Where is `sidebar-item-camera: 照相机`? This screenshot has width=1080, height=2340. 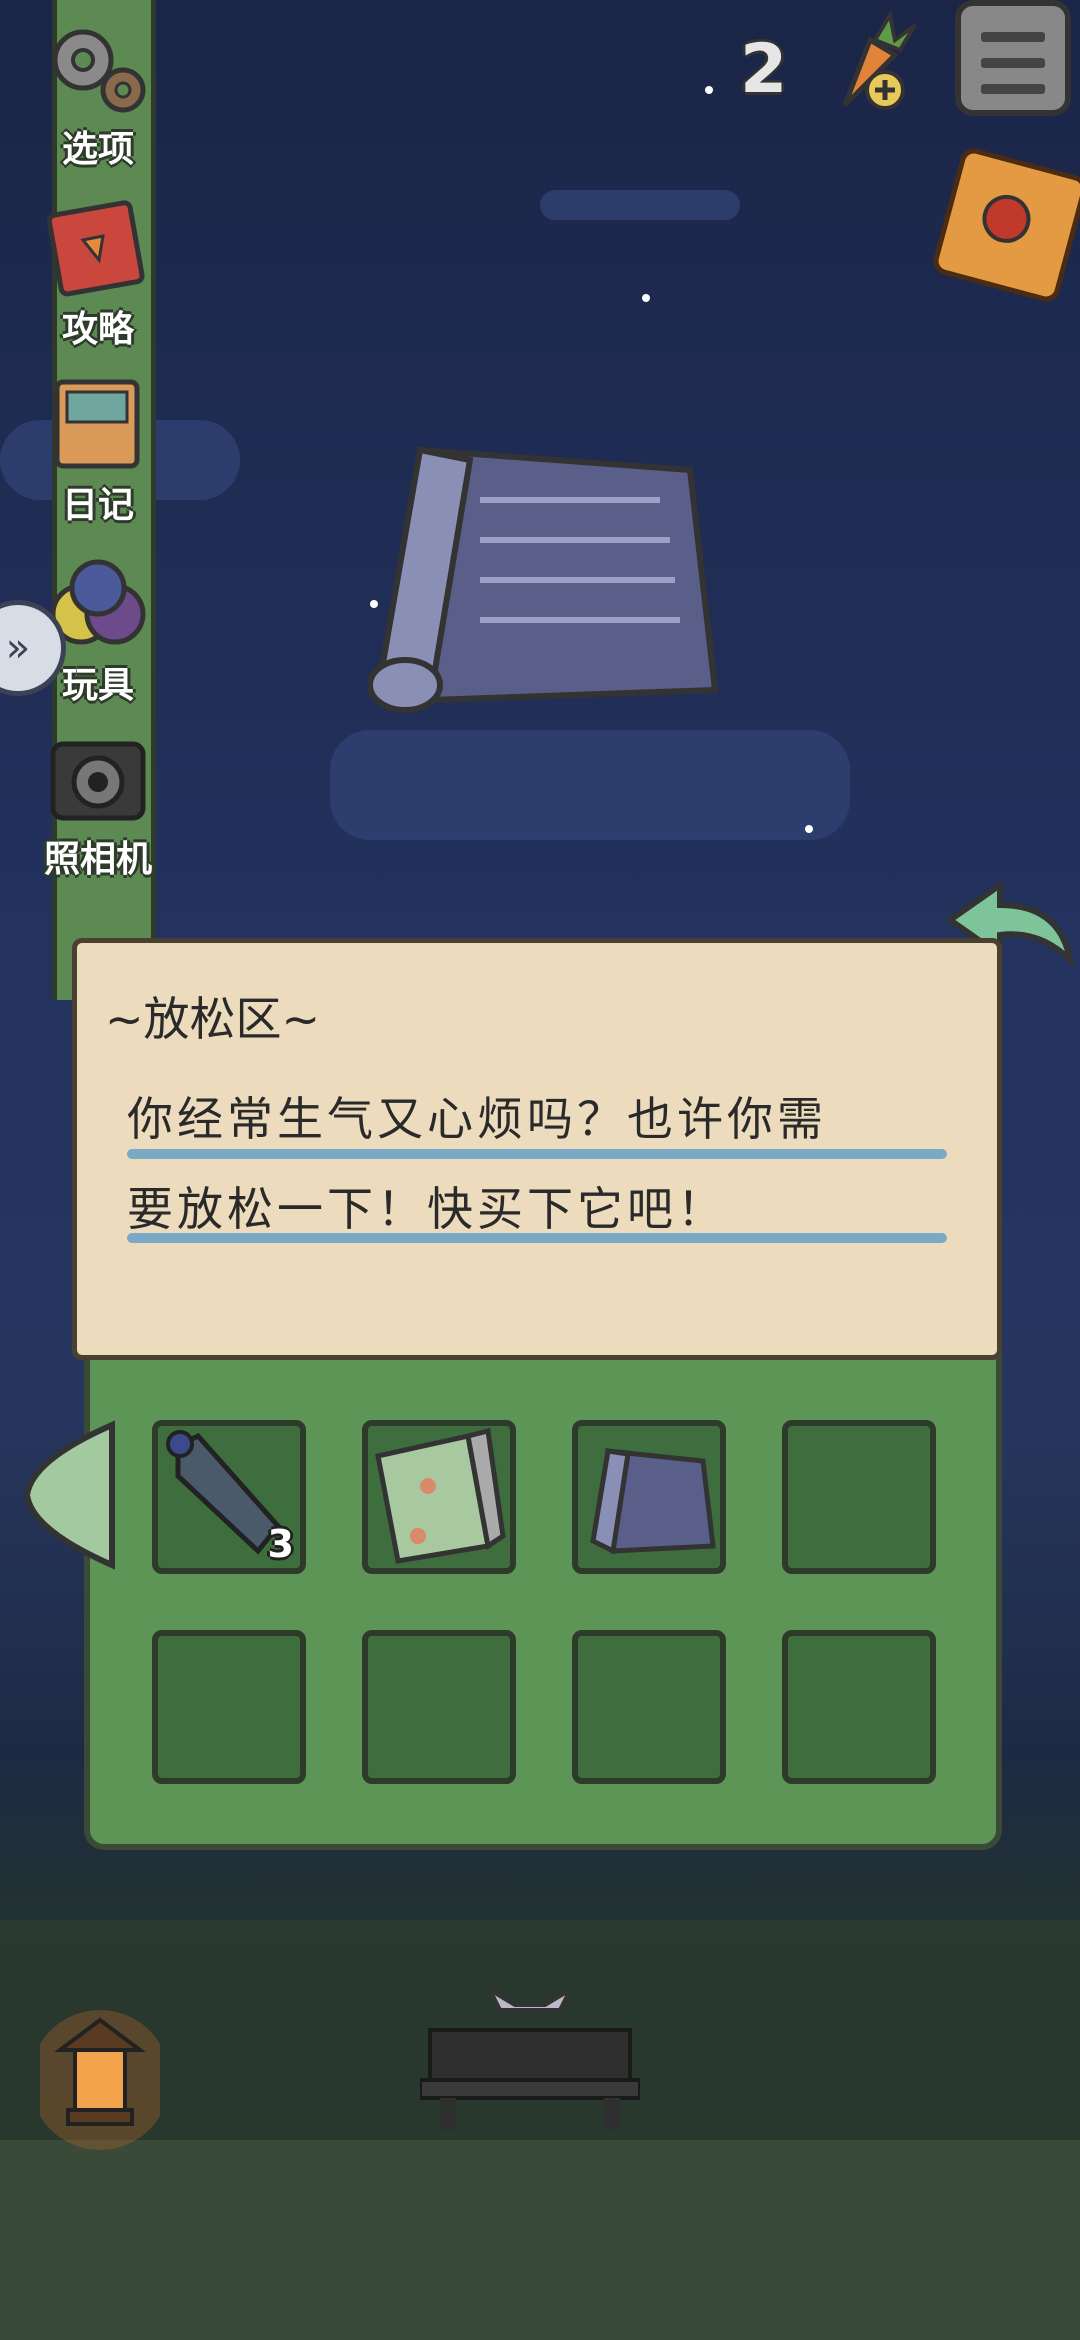 sidebar-item-camera: 照相机 is located at coordinates (98, 806).